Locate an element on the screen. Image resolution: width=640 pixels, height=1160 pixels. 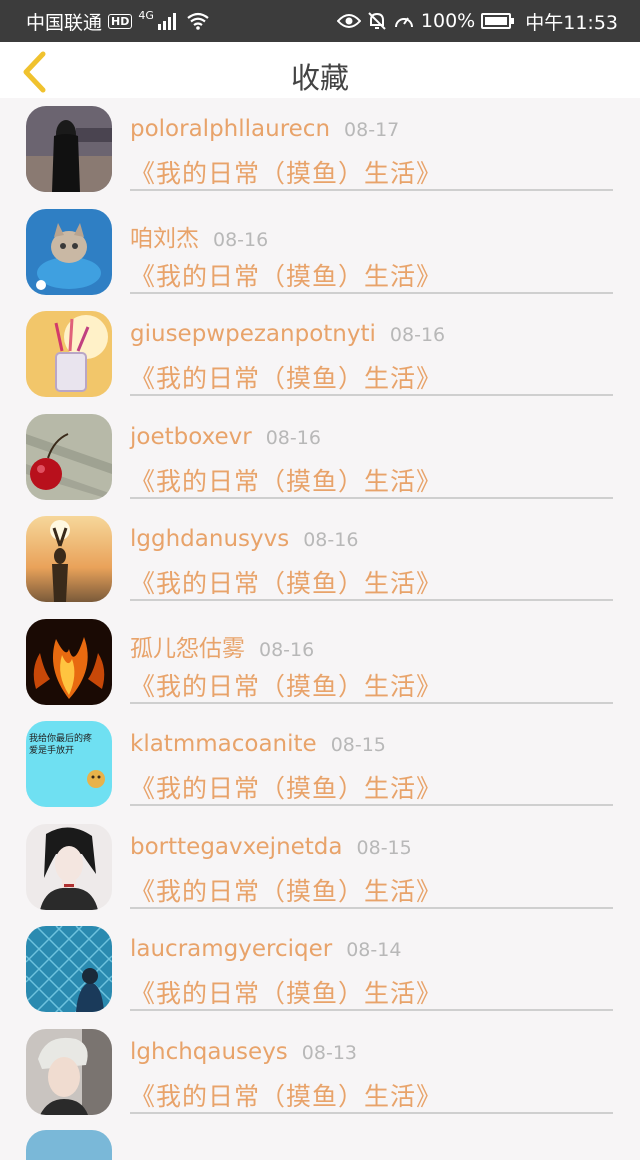
status-time: 中午11:53 is located at coordinates (571, 22).